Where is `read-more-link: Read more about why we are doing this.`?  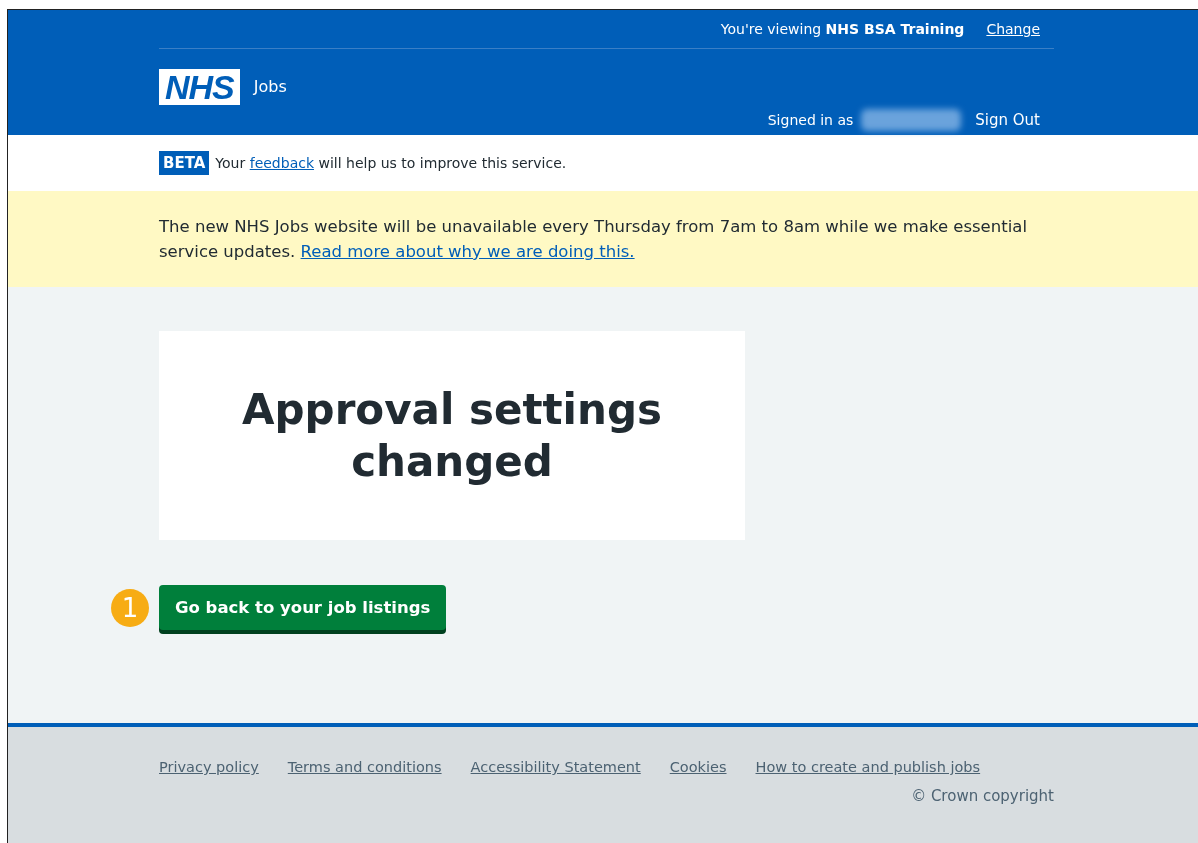 read-more-link: Read more about why we are doing this. is located at coordinates (467, 251).